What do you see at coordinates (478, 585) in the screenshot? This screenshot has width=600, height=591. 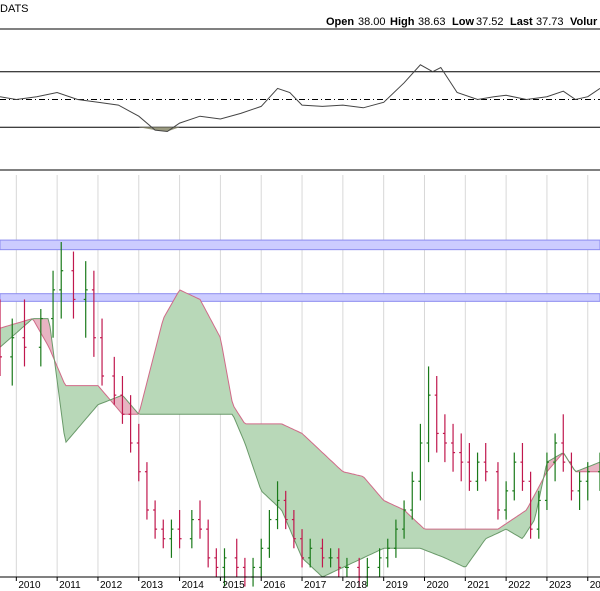 I see `x-tick-label-2021: 2021` at bounding box center [478, 585].